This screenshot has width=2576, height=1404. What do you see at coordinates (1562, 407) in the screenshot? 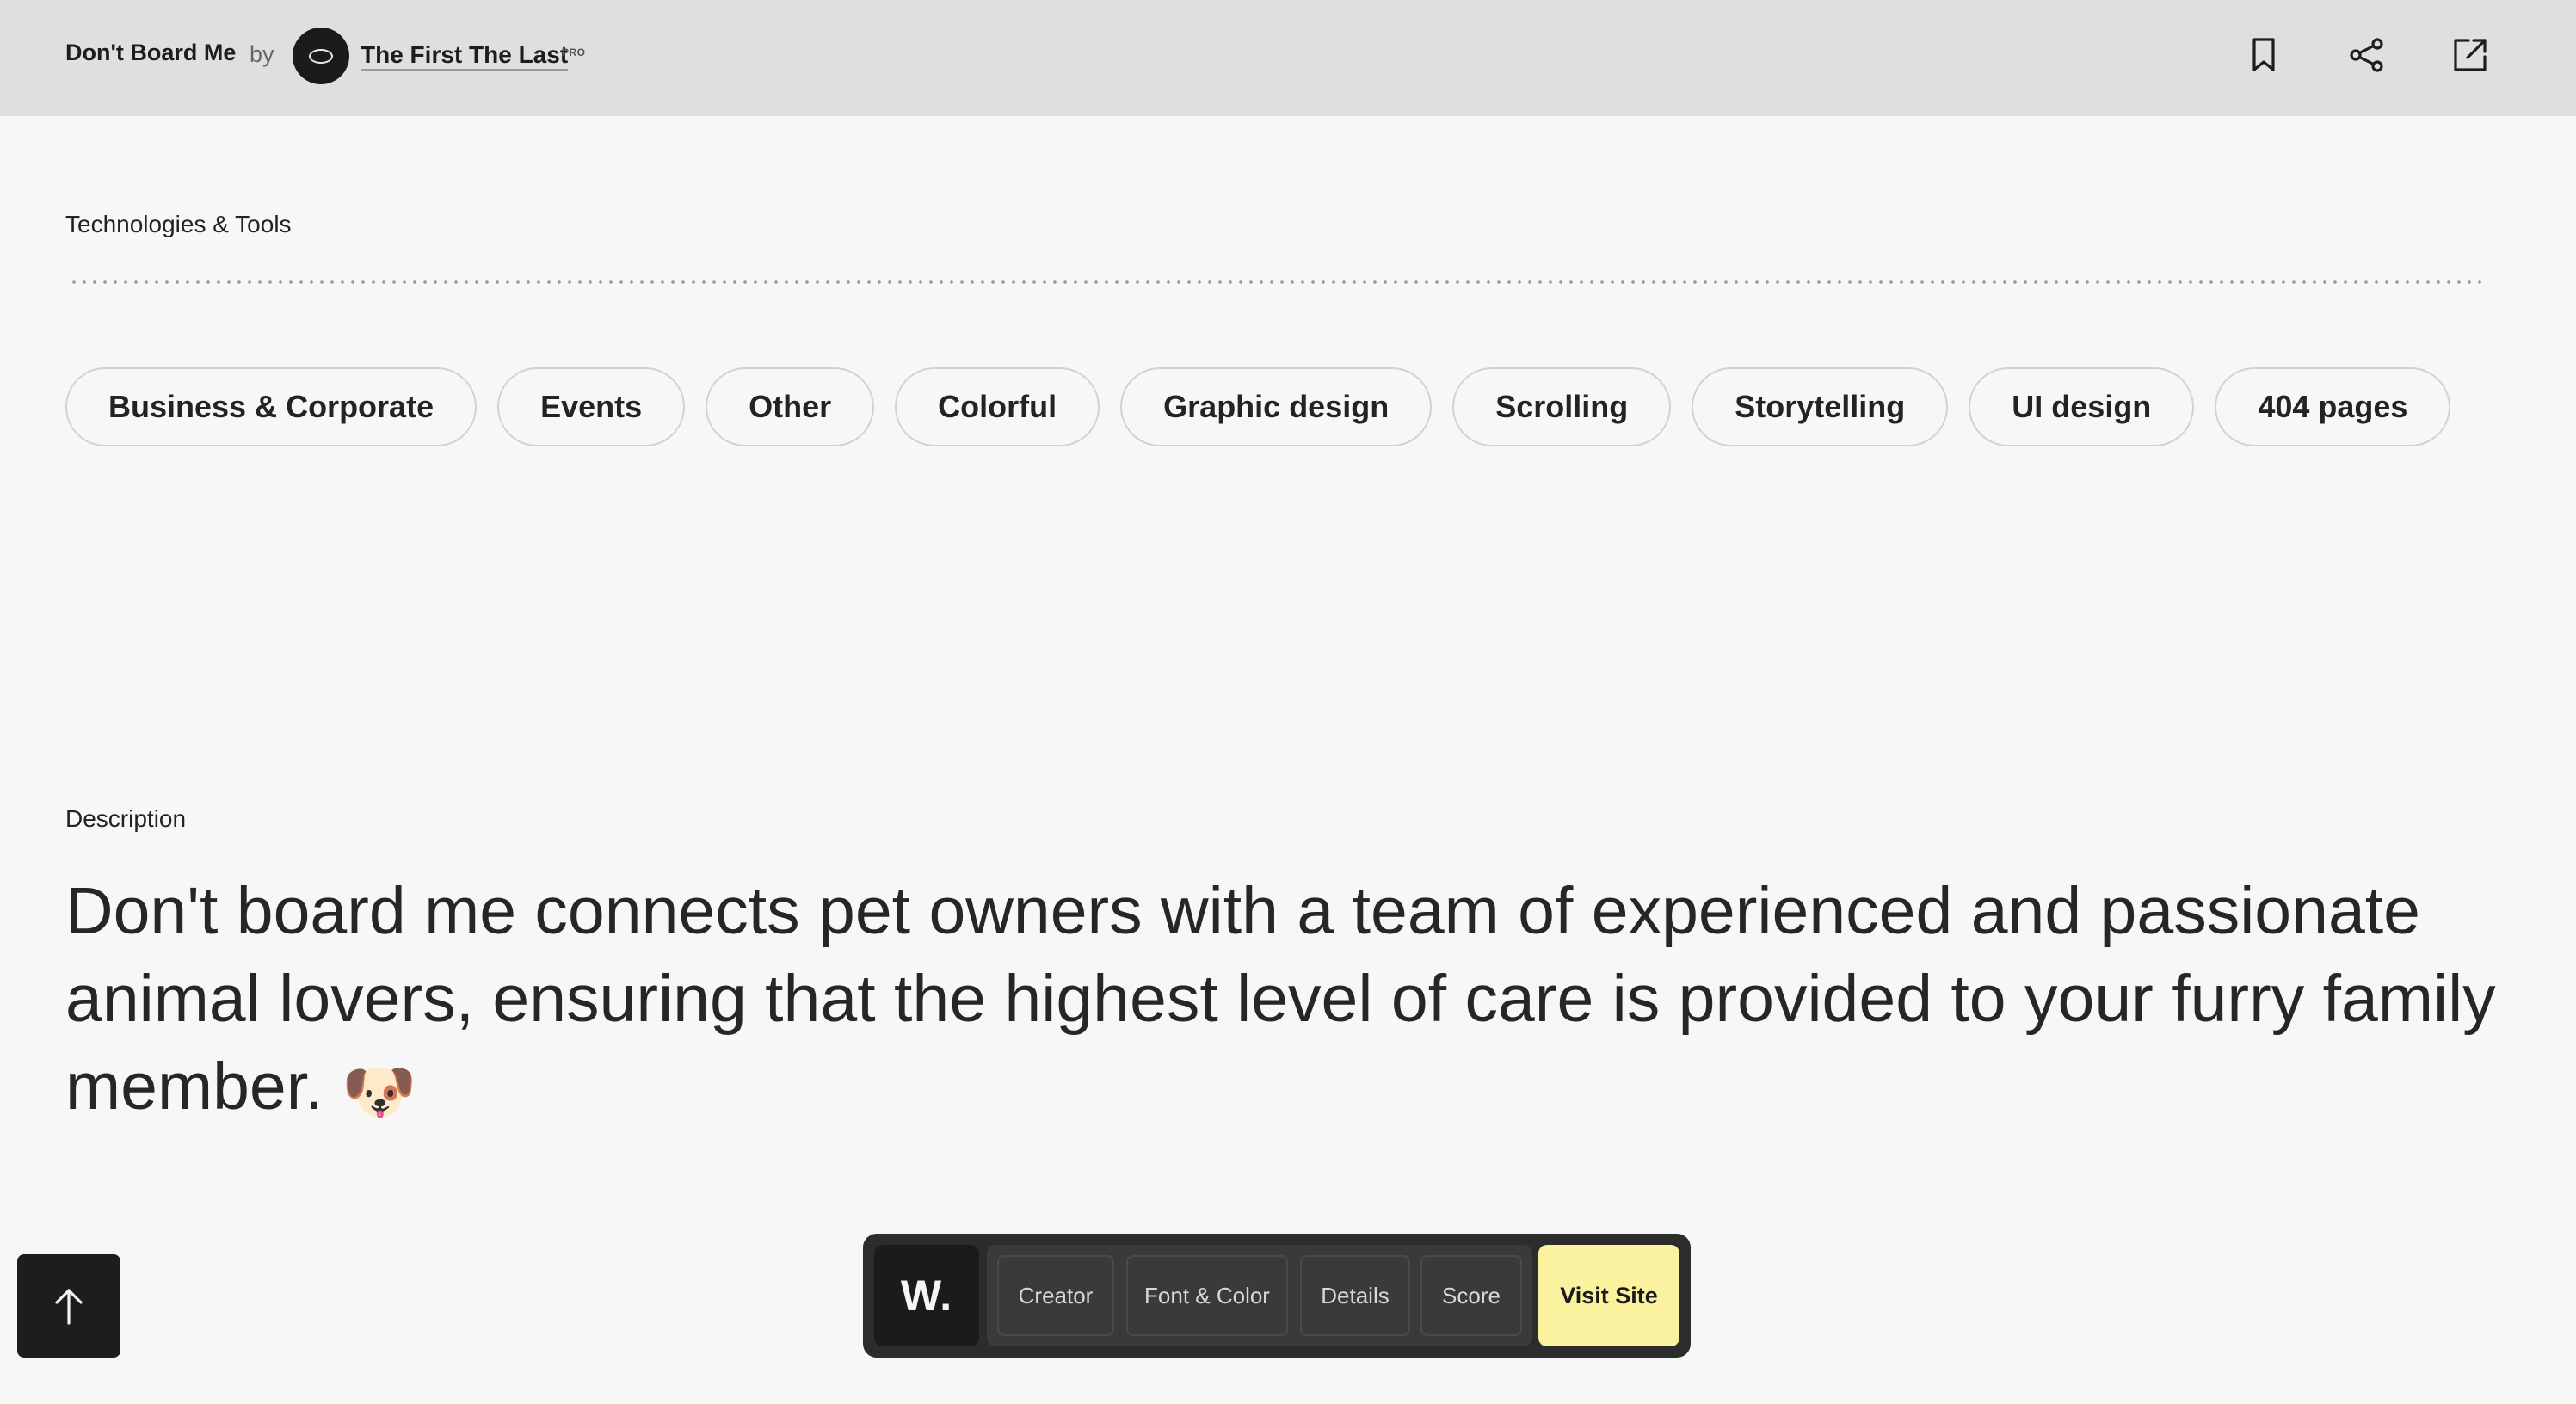
I see `tag-scrolling: Scrolling` at bounding box center [1562, 407].